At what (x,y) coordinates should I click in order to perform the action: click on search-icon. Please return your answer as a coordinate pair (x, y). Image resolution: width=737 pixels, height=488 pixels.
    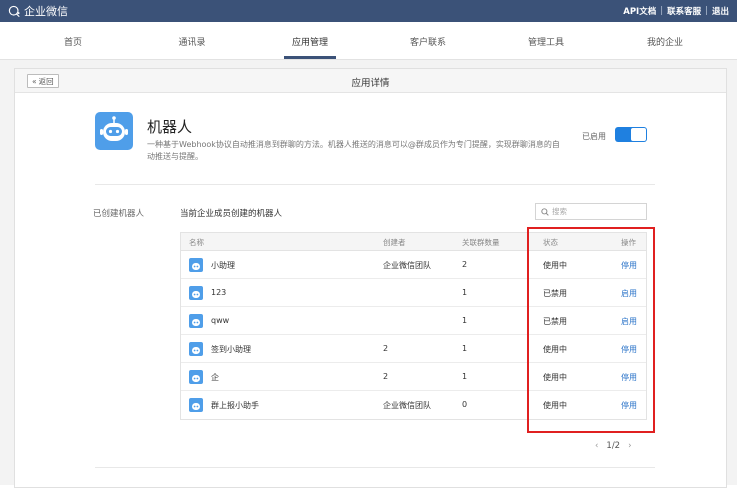
    Looking at the image, I should click on (545, 211).